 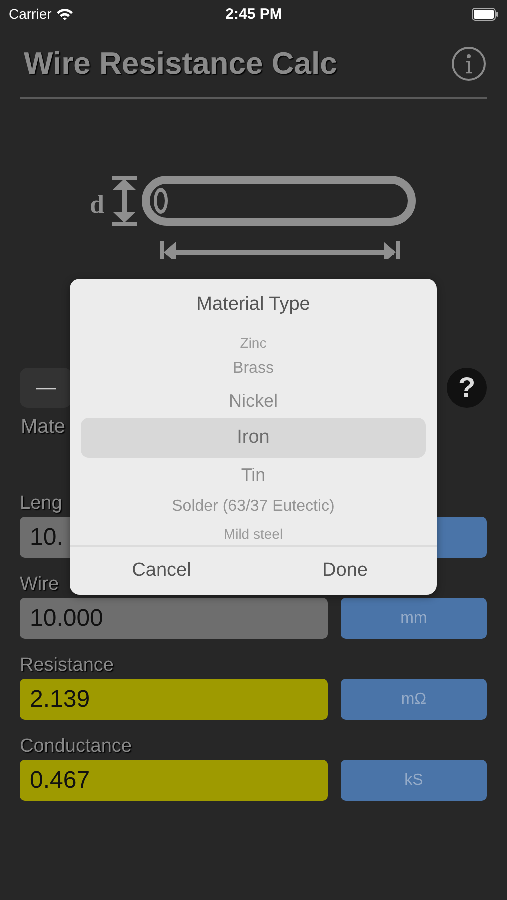 I want to click on unit-button: kS, so click(x=414, y=780).